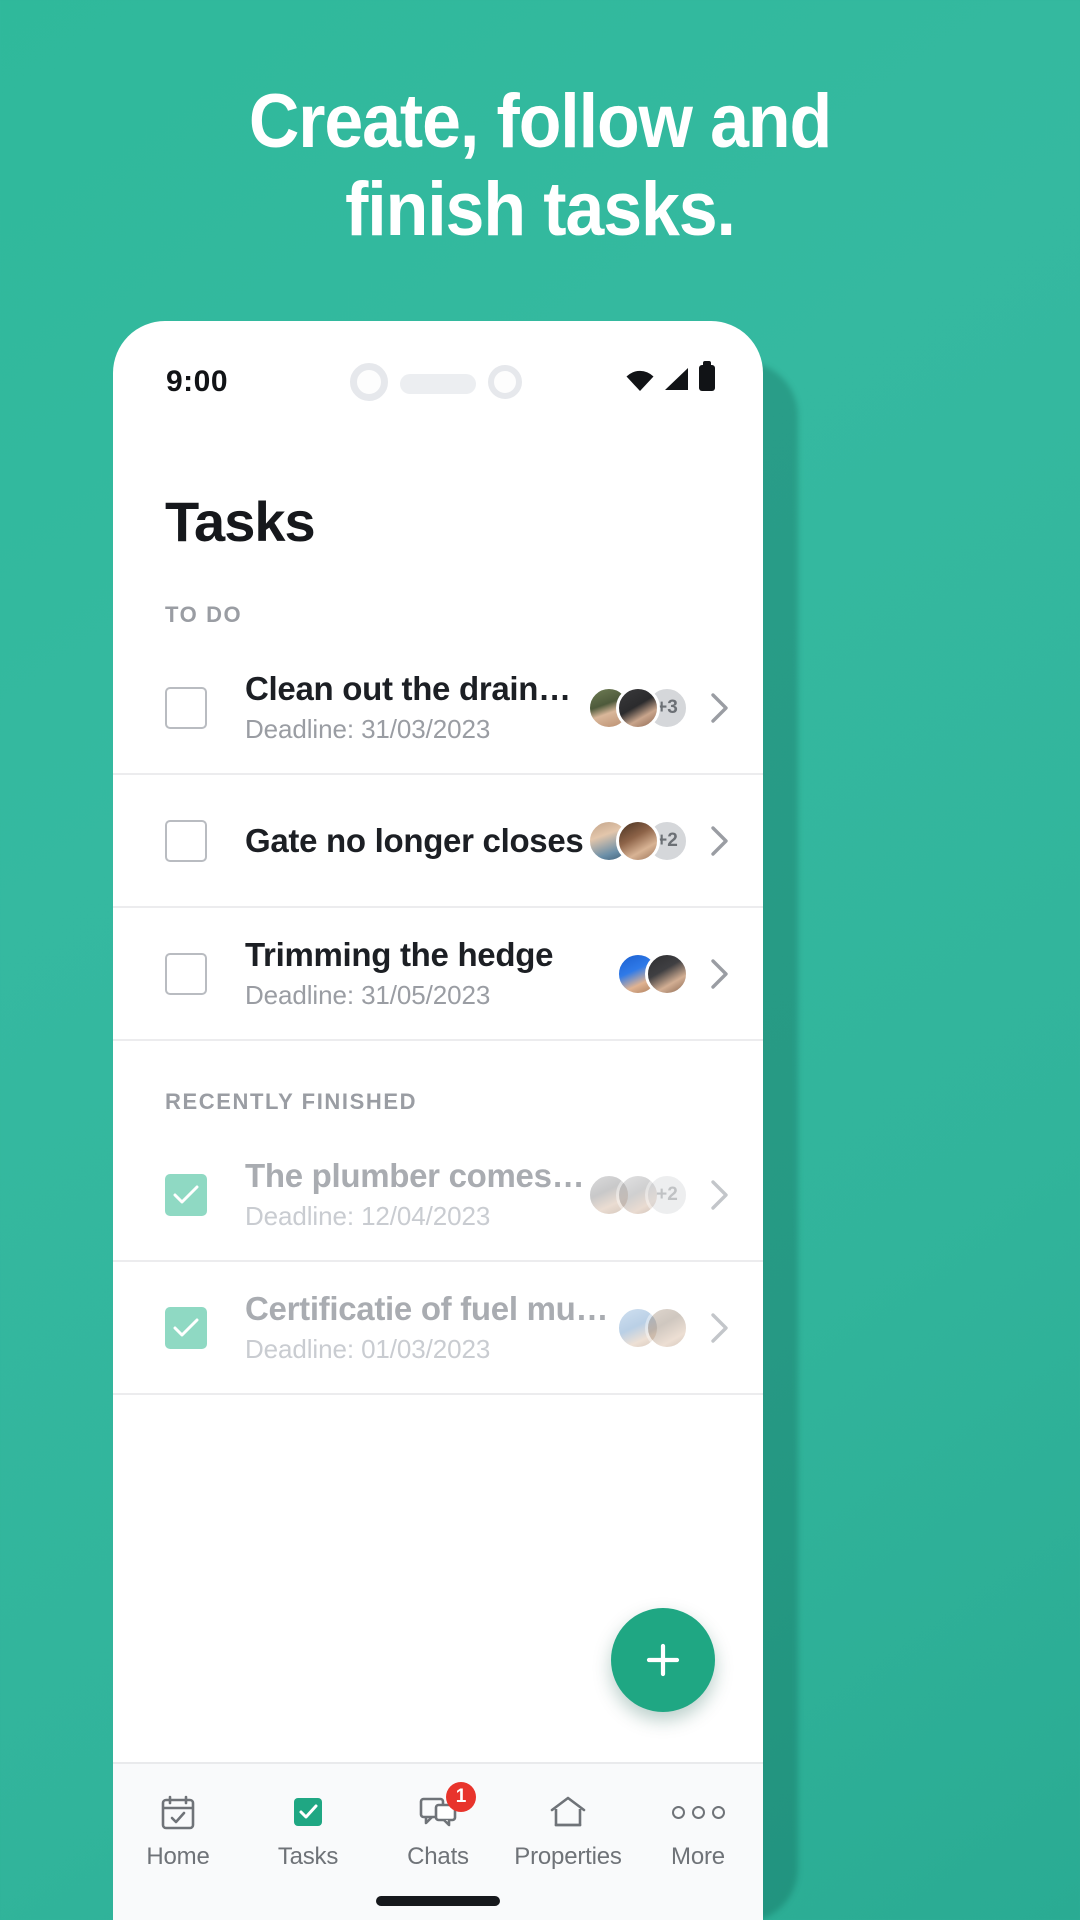 Image resolution: width=1080 pixels, height=1920 pixels. What do you see at coordinates (368, 1216) in the screenshot?
I see `task-deadline: Deadline: 12/04/2023` at bounding box center [368, 1216].